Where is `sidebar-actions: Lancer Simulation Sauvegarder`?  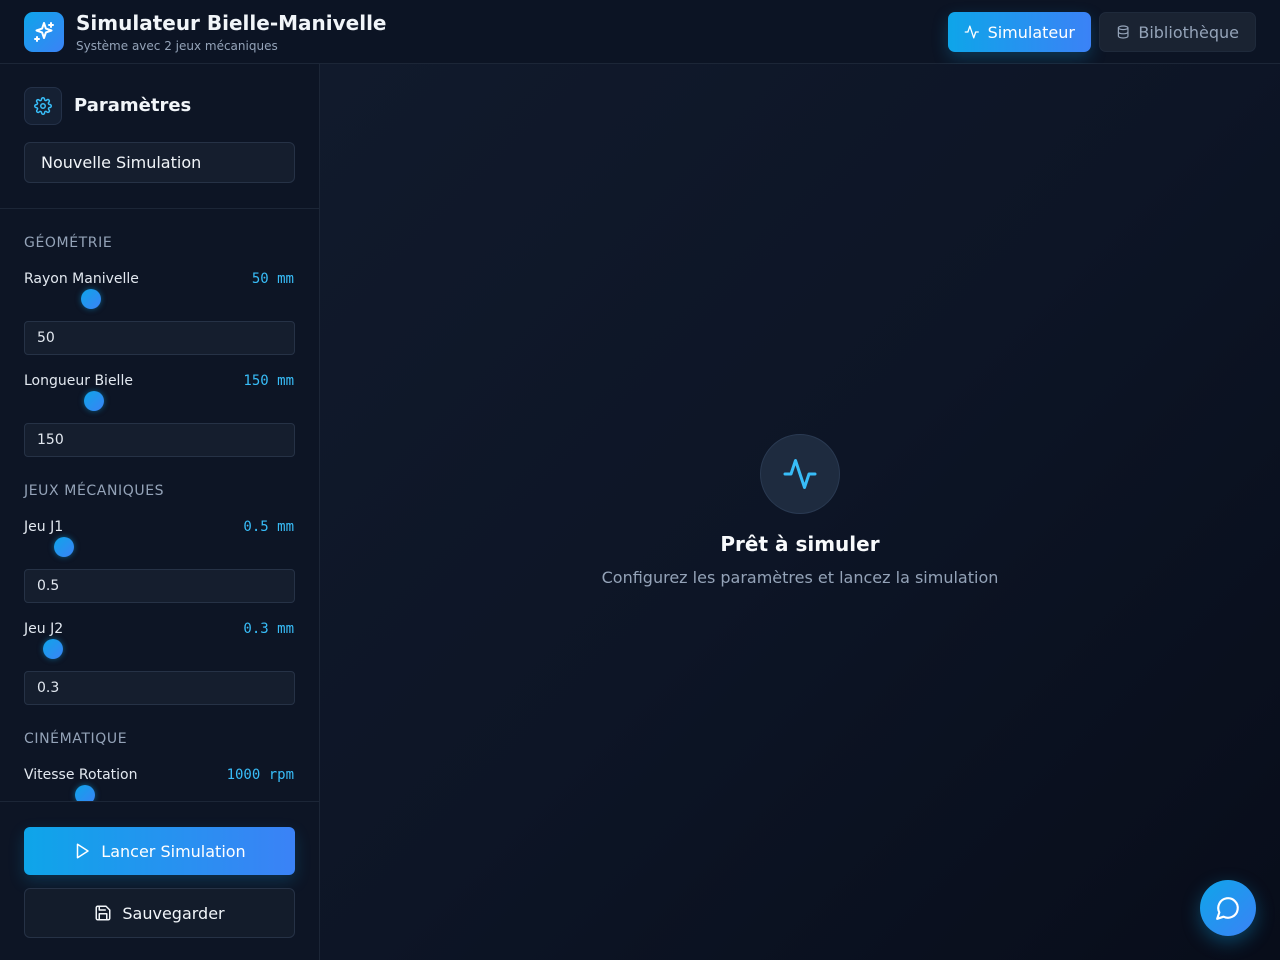
sidebar-actions: Lancer Simulation Sauvegarder is located at coordinates (159, 880).